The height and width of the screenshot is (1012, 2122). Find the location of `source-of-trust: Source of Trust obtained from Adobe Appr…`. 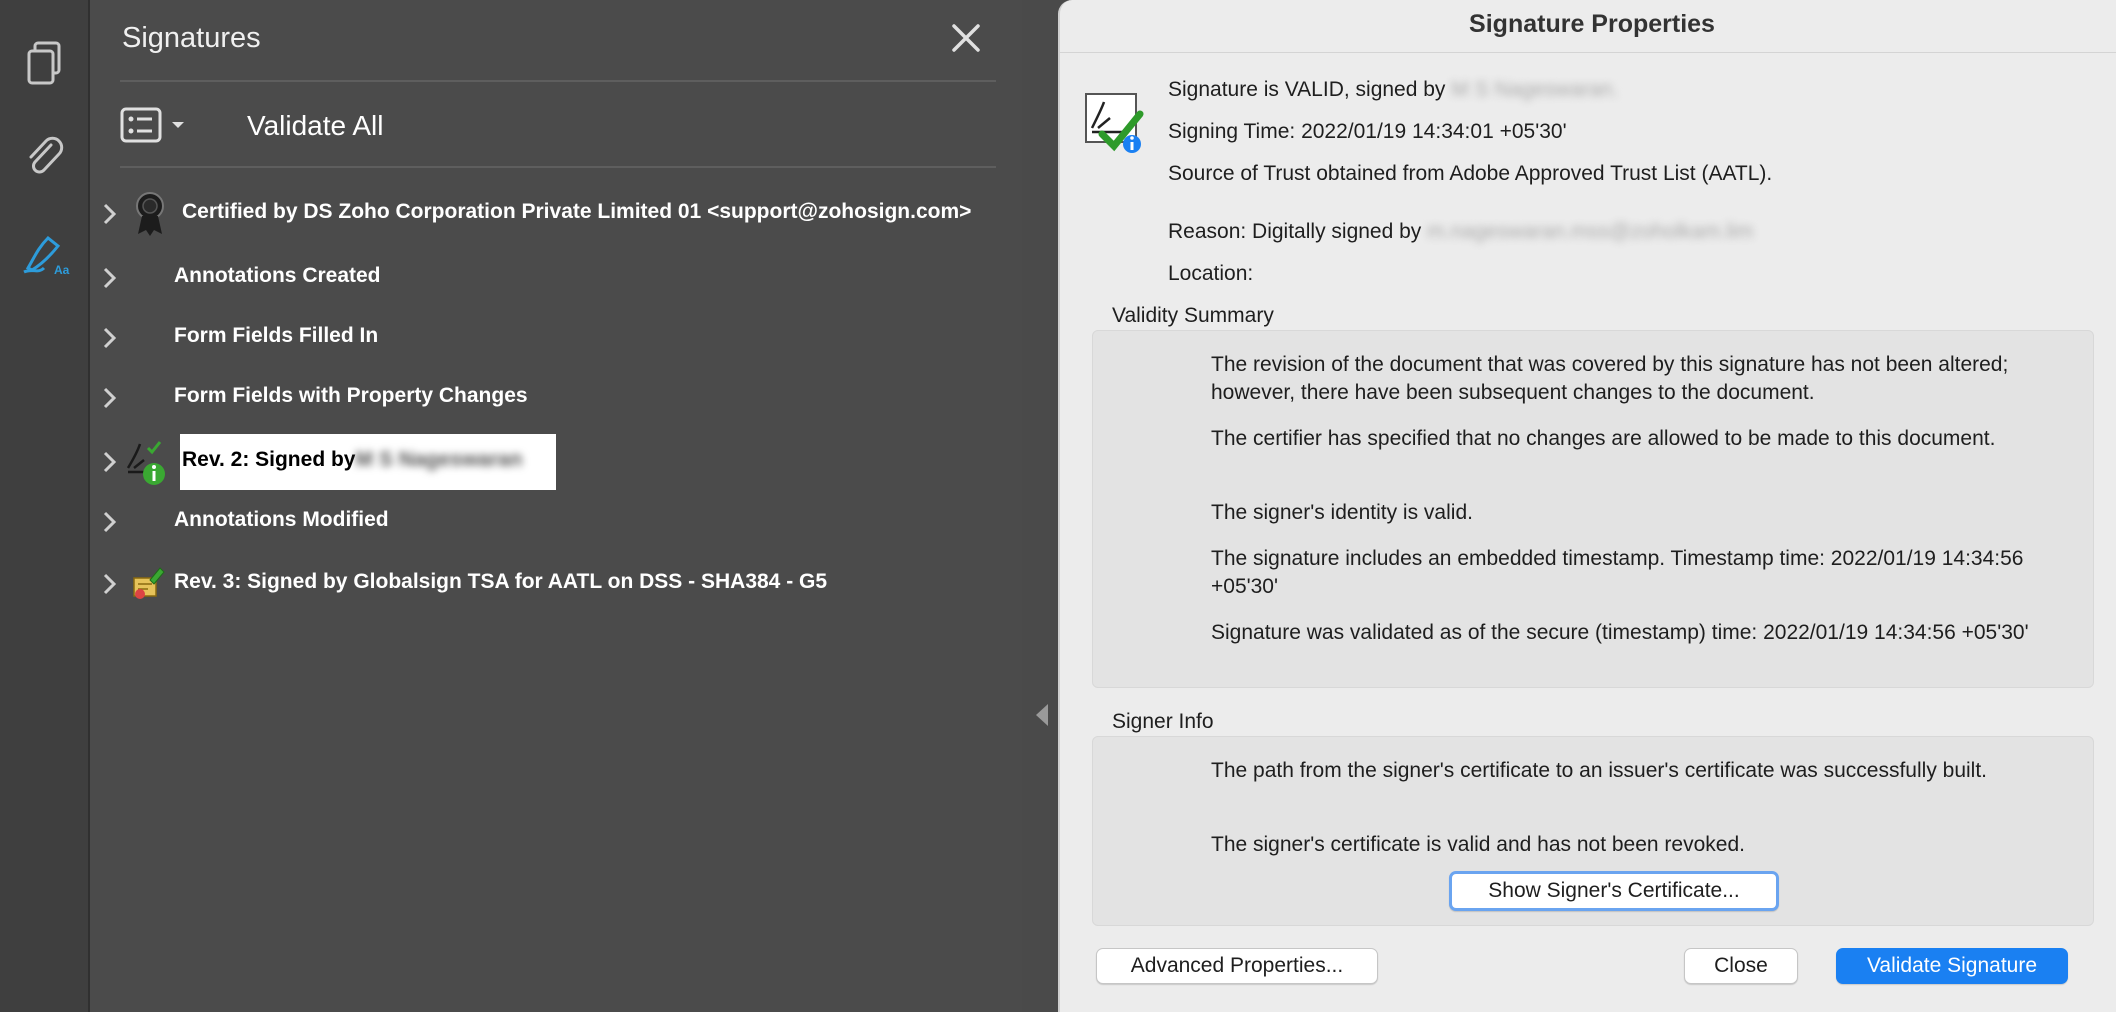

source-of-trust: Source of Trust obtained from Adobe Appr… is located at coordinates (1470, 173).